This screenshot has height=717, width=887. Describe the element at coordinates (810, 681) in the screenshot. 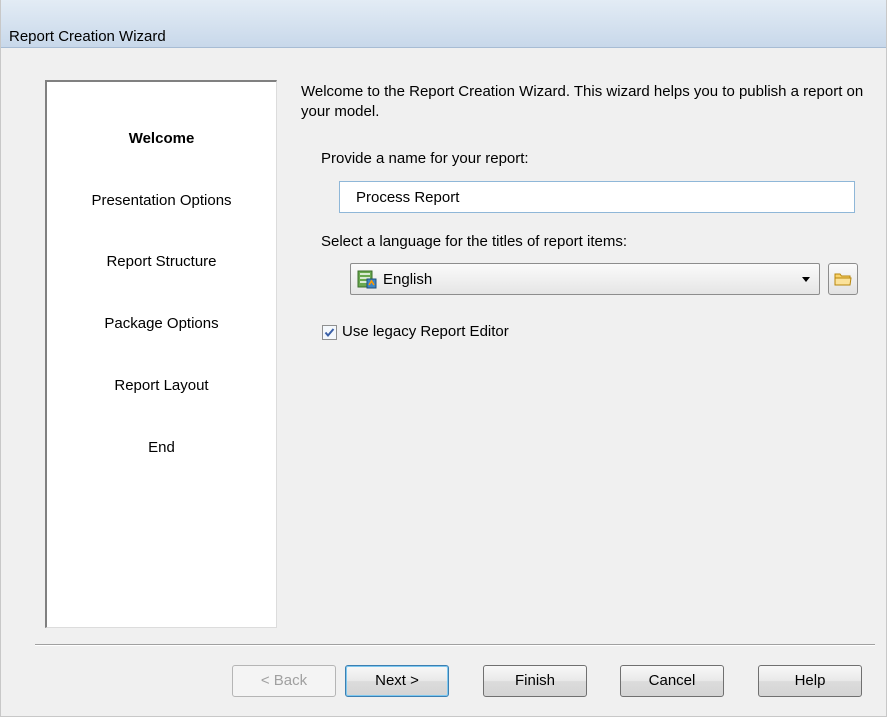

I see `help-button: Help` at that location.